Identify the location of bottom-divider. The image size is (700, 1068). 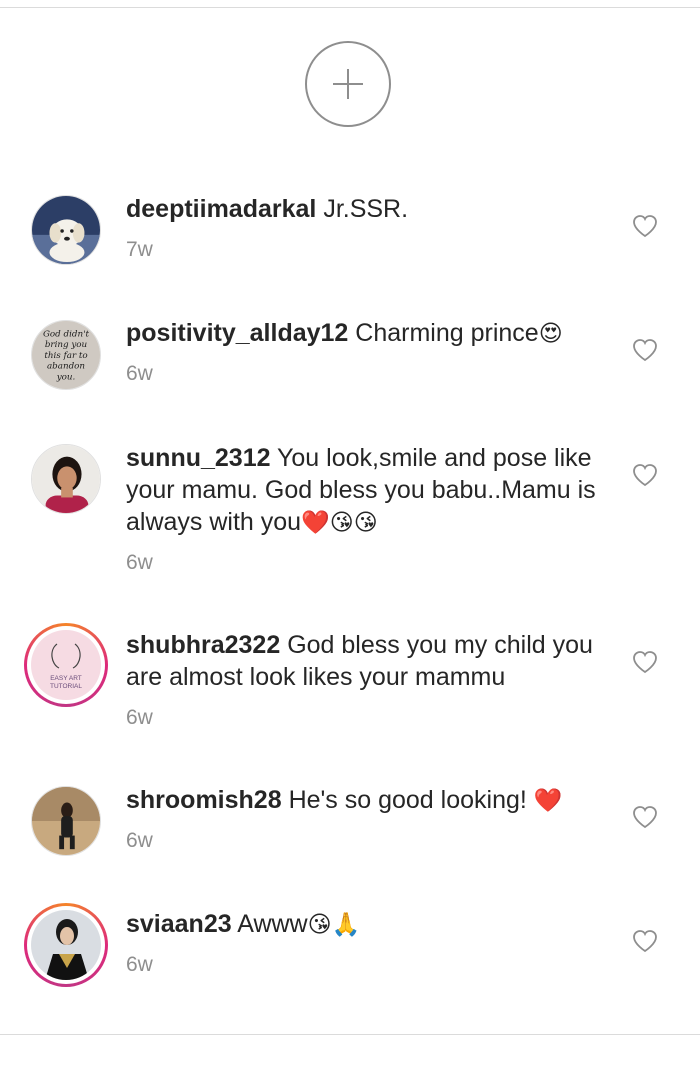
(350, 1034).